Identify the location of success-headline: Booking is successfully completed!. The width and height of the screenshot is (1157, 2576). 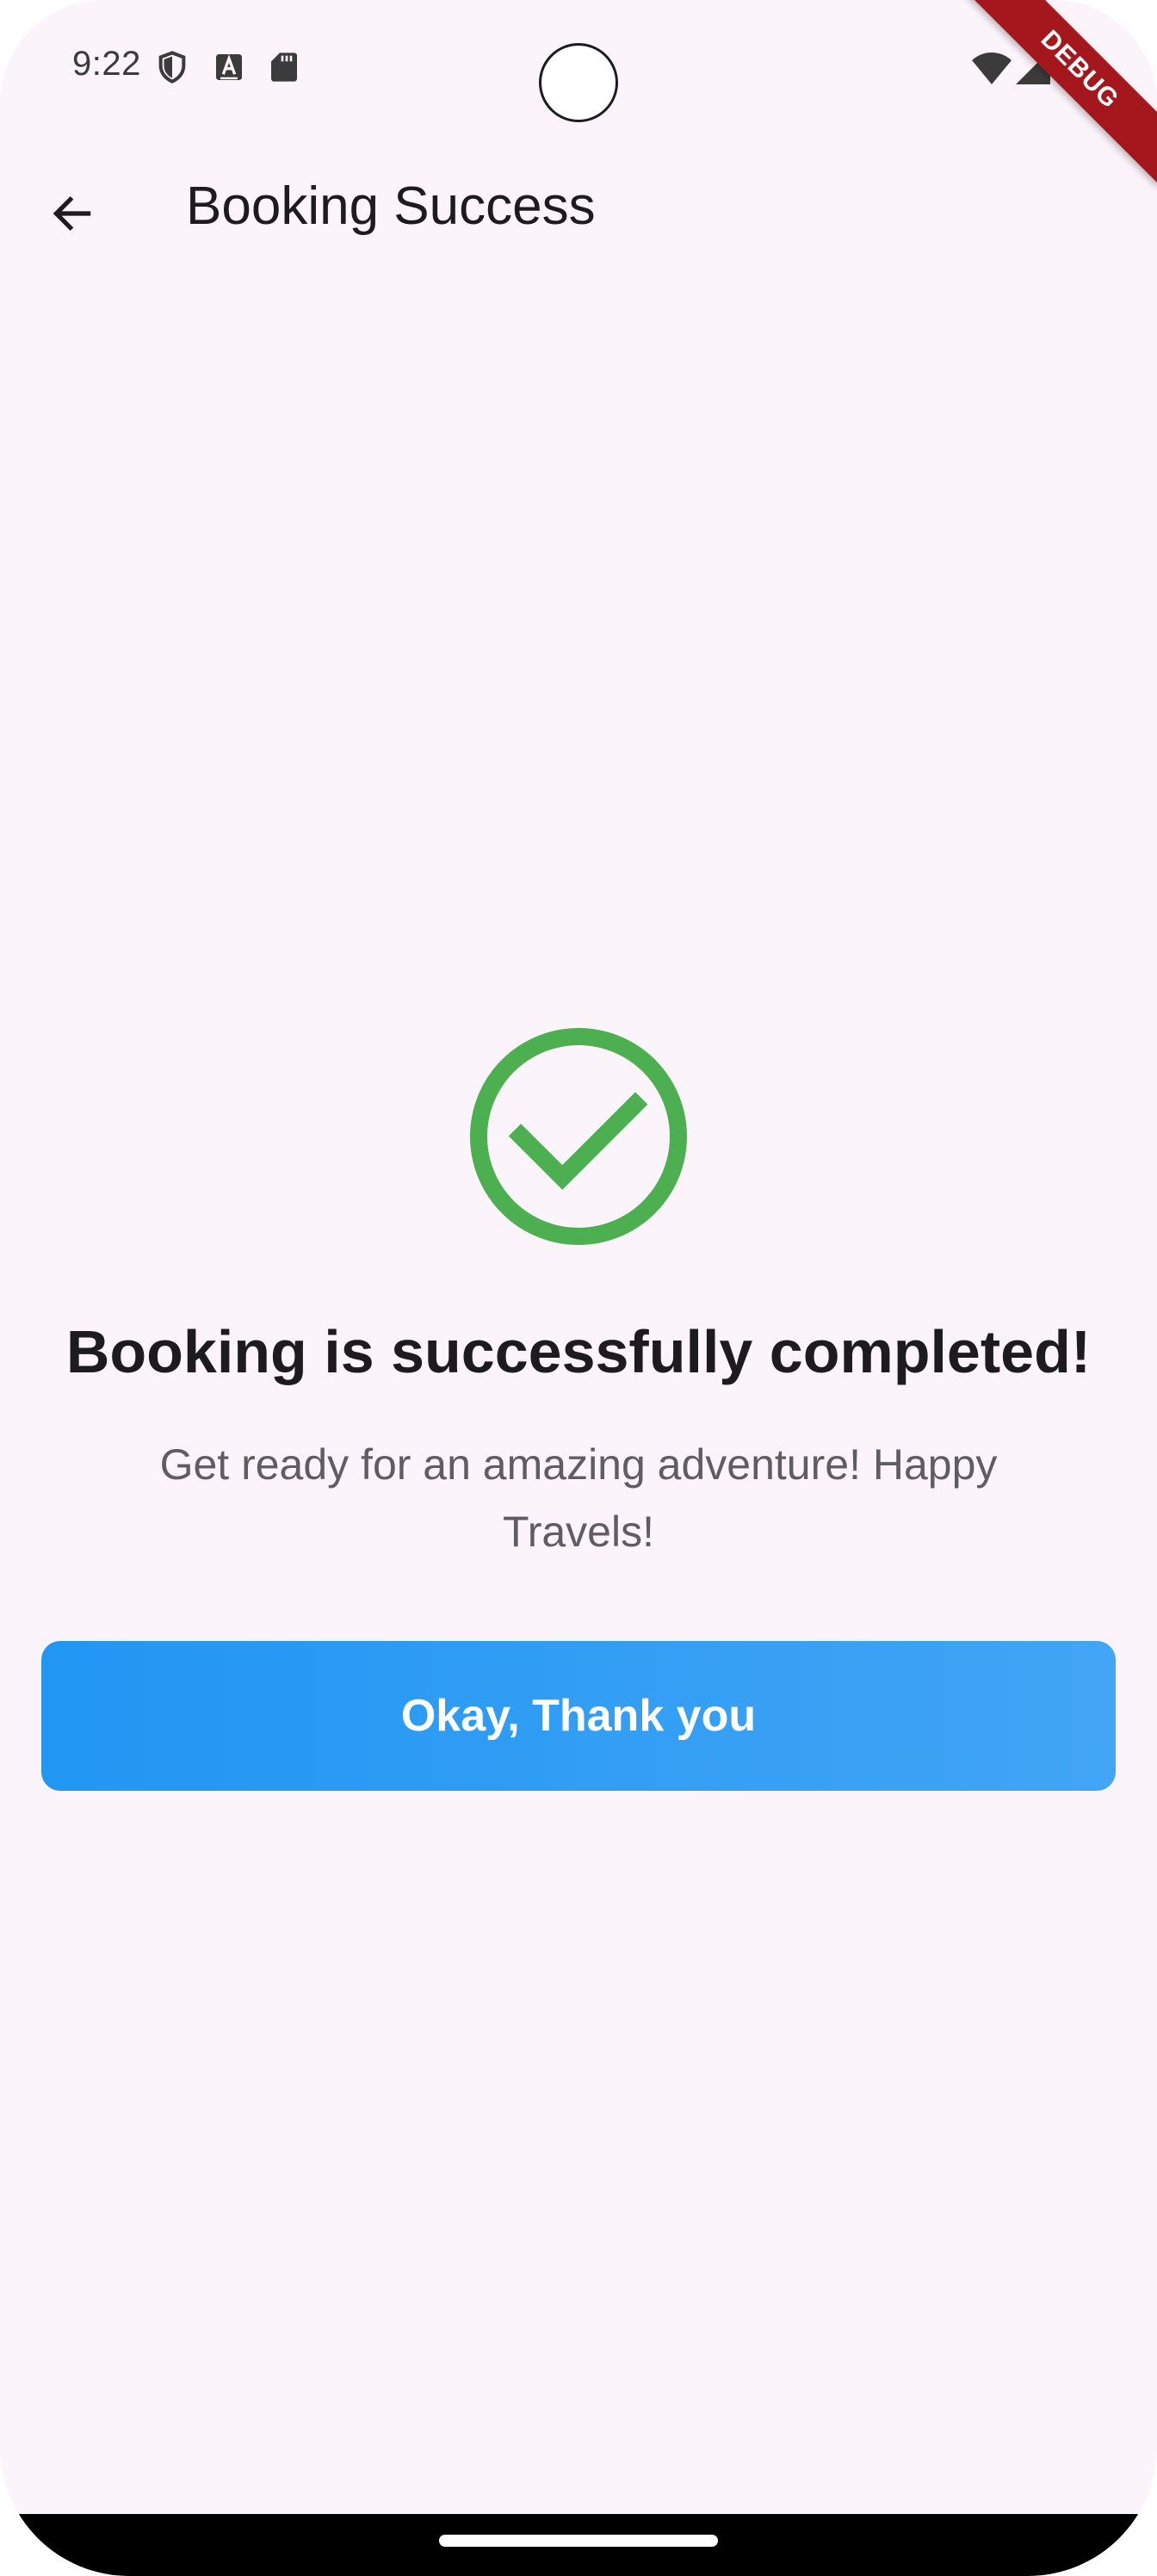
(579, 1352).